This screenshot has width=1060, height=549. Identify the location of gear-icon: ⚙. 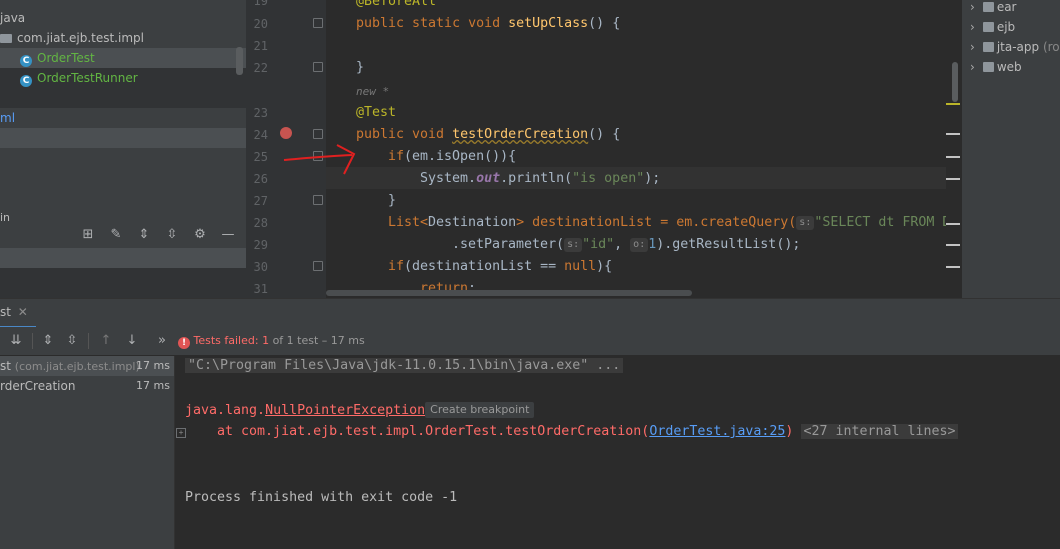
(200, 235).